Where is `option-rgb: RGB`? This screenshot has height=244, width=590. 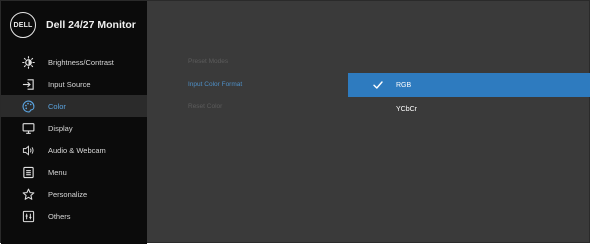
option-rgb: RGB is located at coordinates (469, 85).